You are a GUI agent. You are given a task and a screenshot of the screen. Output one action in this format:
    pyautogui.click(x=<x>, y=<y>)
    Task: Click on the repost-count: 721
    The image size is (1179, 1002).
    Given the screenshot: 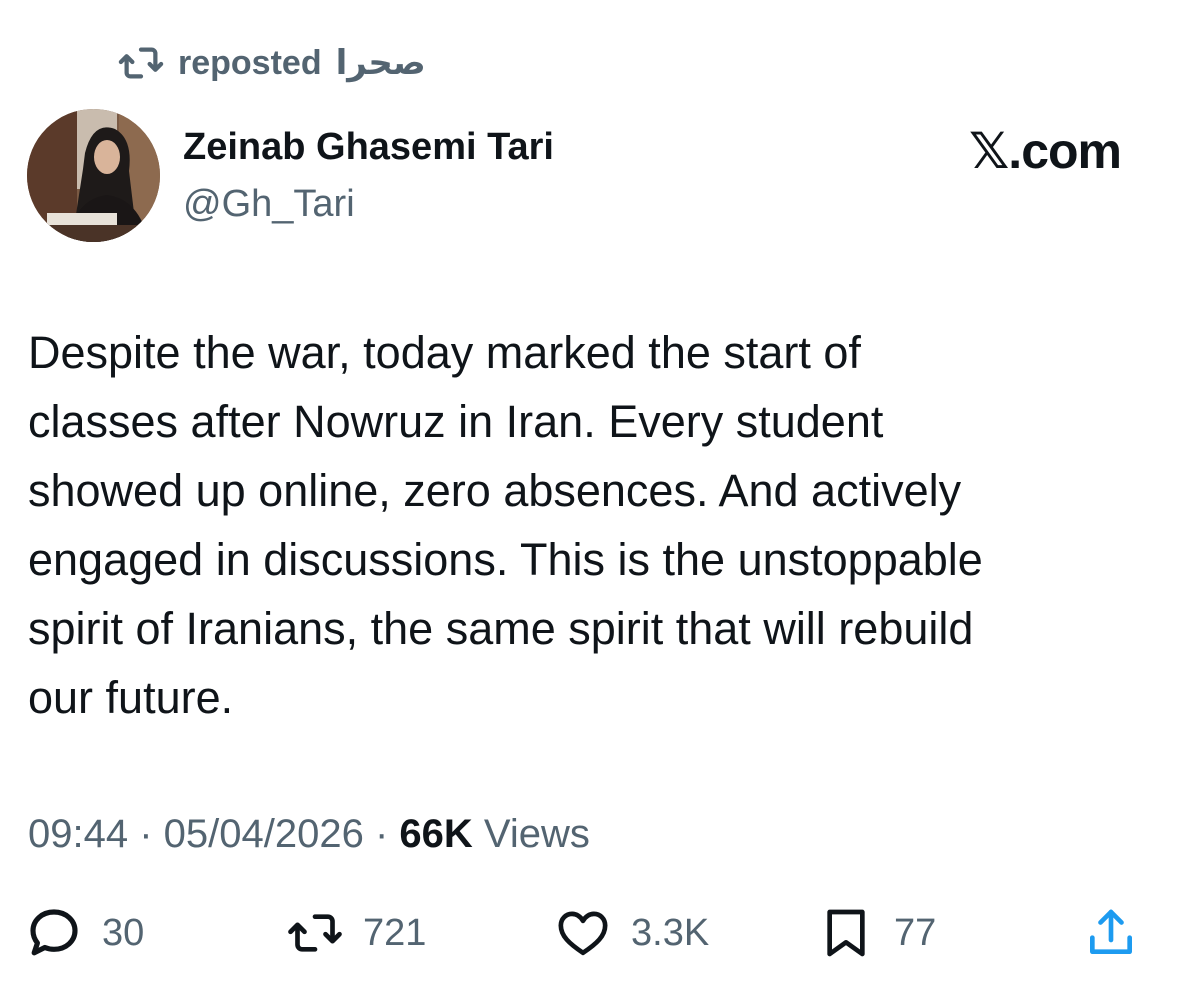 What is the action you would take?
    pyautogui.click(x=395, y=932)
    